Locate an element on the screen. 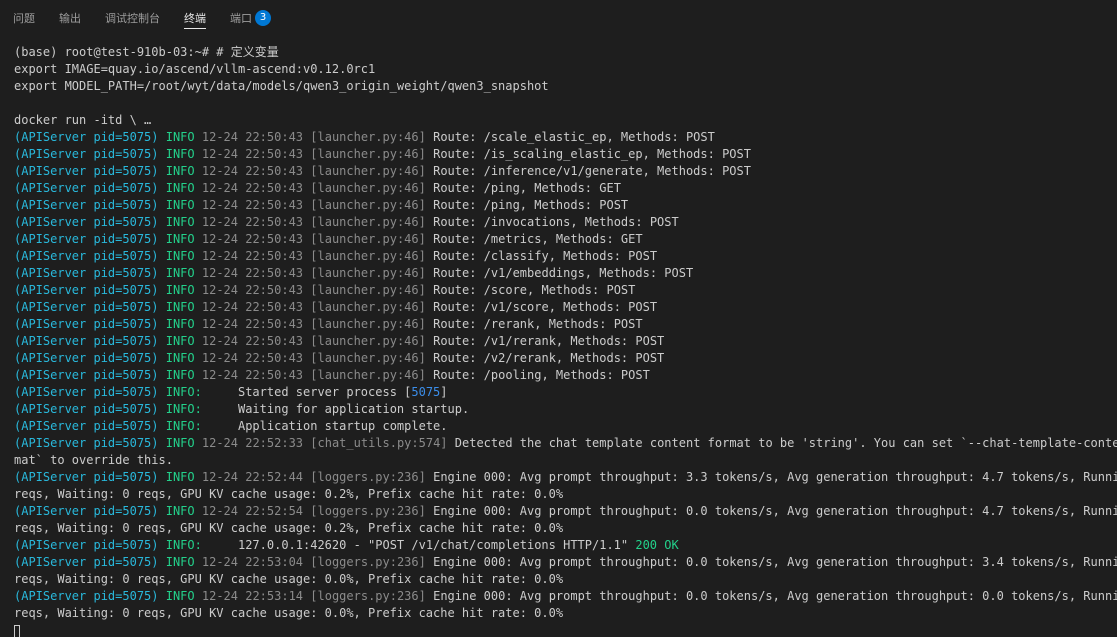  tab-terminal: 终端 is located at coordinates (195, 17).